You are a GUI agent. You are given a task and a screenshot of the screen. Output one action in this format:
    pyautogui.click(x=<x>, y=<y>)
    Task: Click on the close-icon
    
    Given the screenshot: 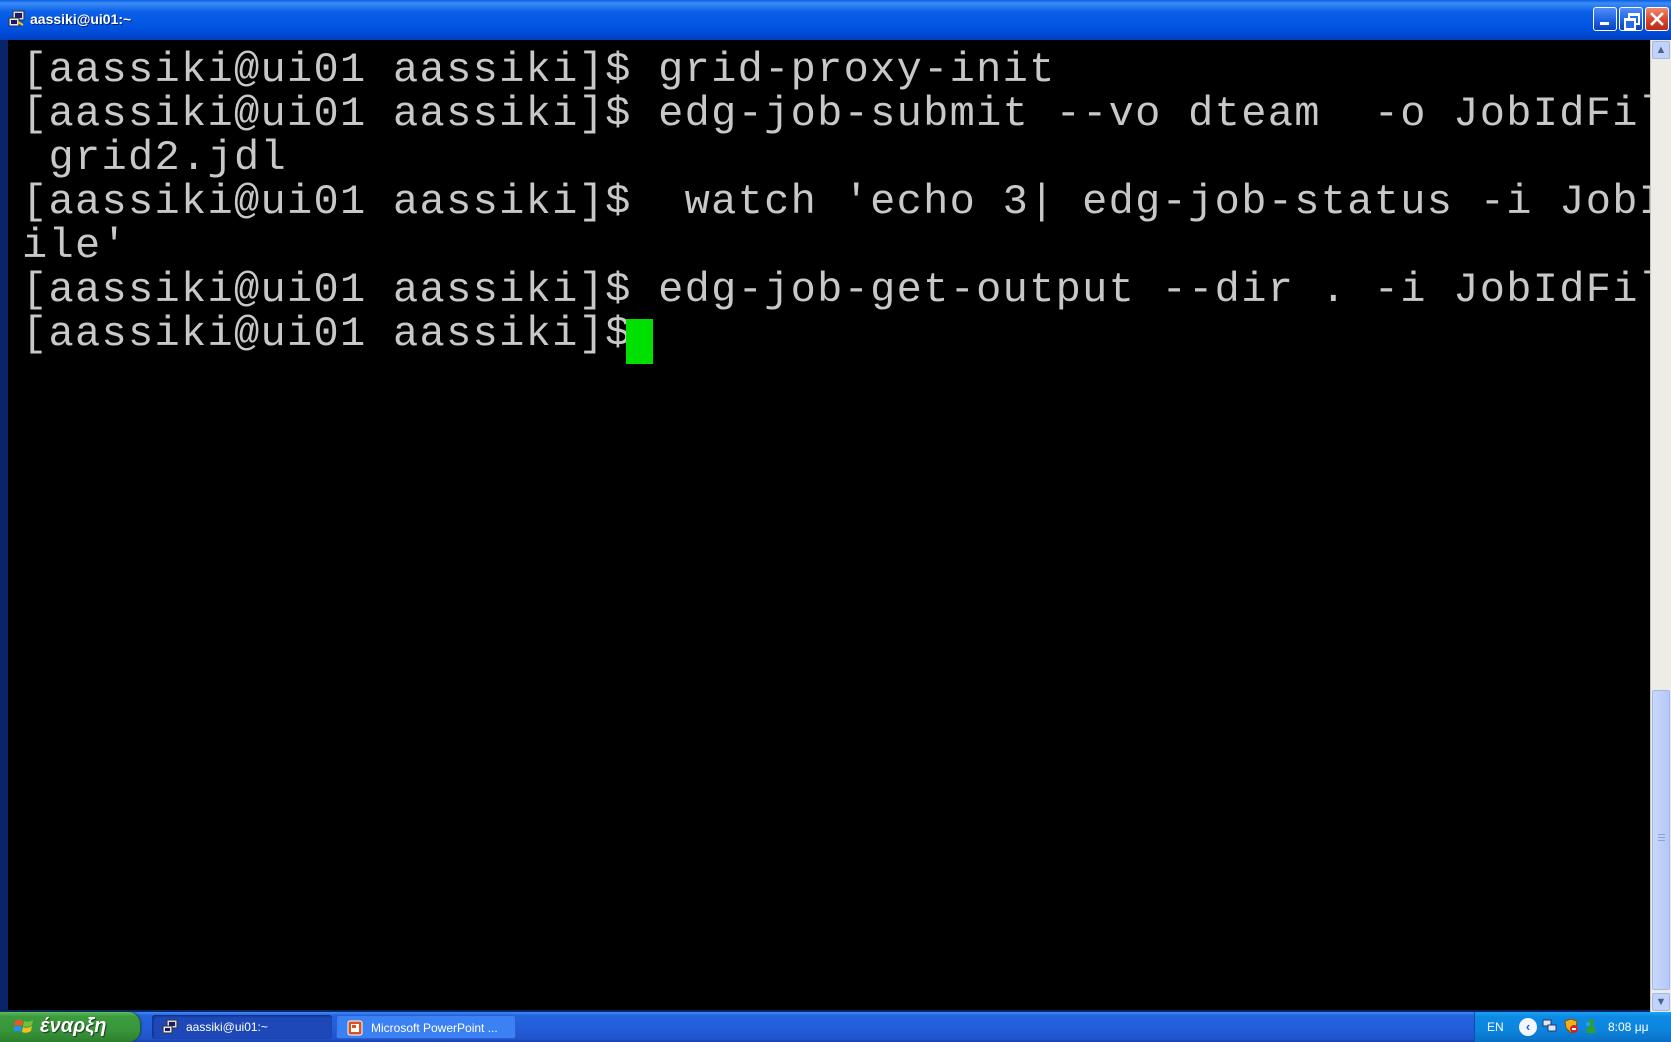 What is the action you would take?
    pyautogui.click(x=1657, y=19)
    